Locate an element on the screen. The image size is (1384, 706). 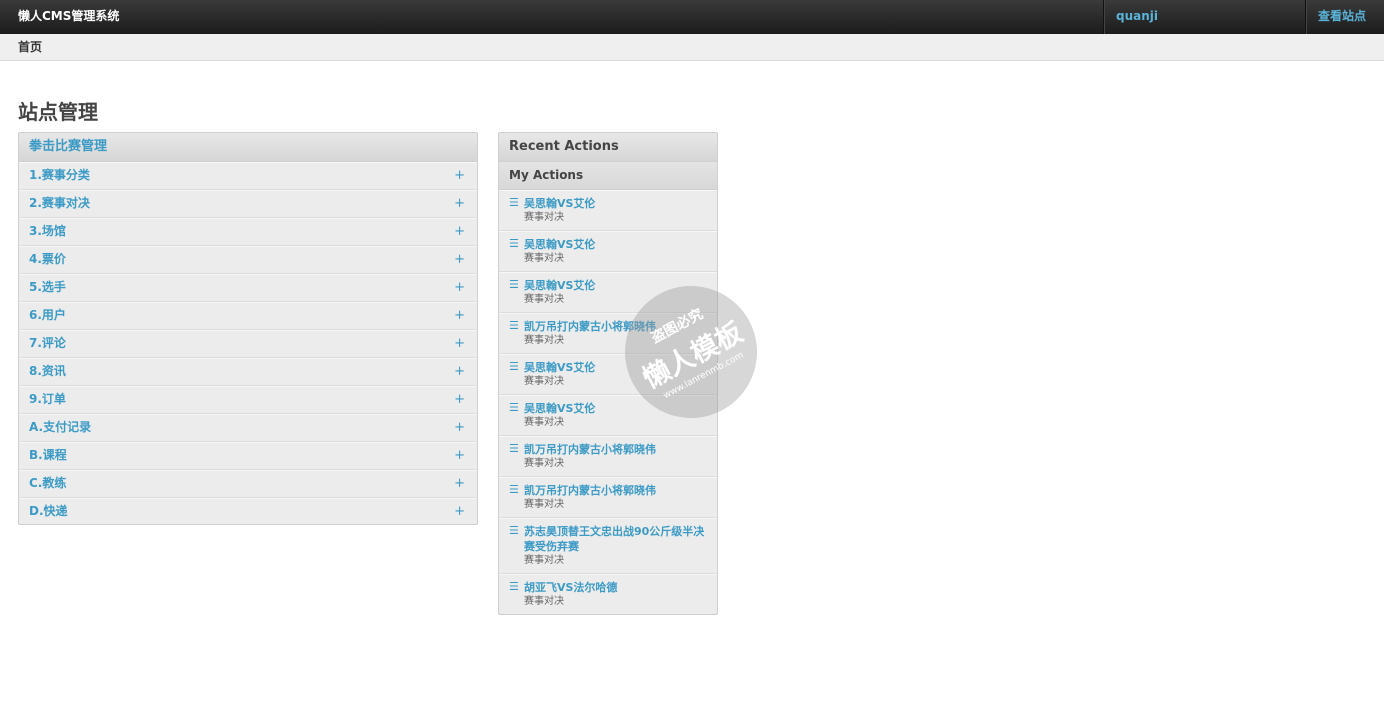
model-row: A.支付记录 + is located at coordinates (248, 428).